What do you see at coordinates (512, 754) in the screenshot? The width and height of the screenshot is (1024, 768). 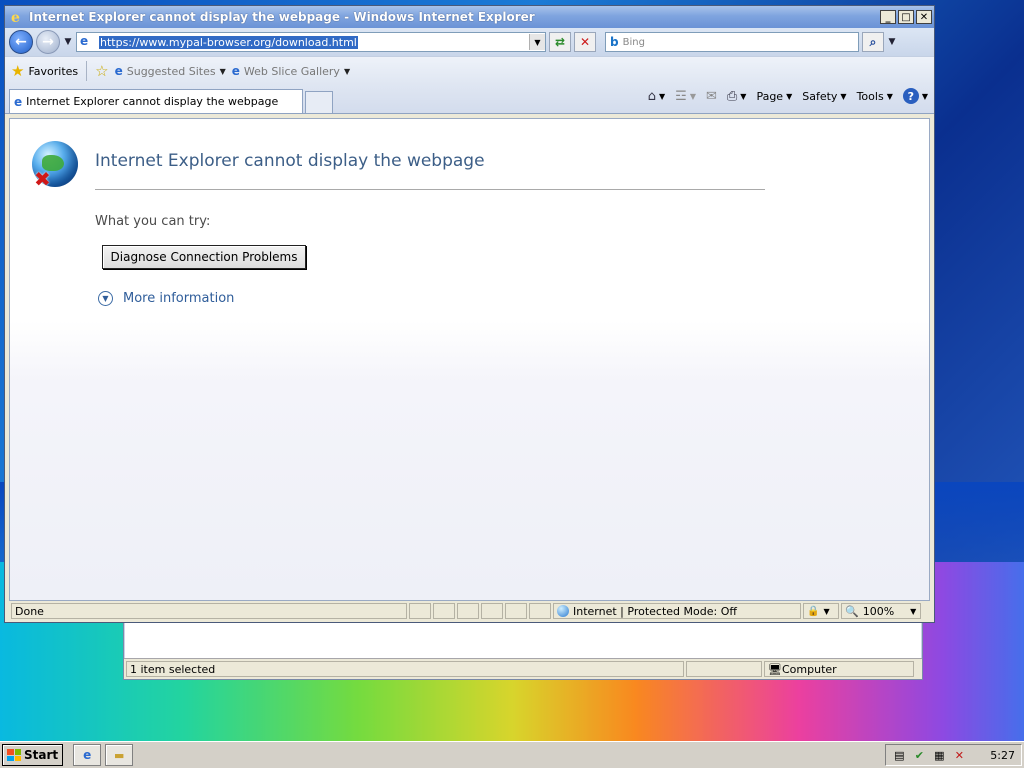 I see `taskbar: Start e ▬ ▤ ✔ ▦ ✕ 5:27` at bounding box center [512, 754].